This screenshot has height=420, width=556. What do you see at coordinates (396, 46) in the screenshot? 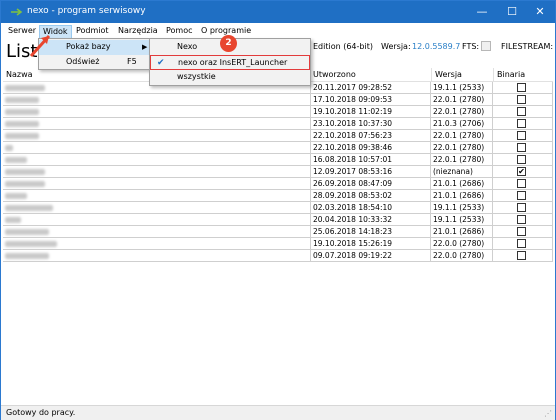
I see `version-label: Wersja:` at bounding box center [396, 46].